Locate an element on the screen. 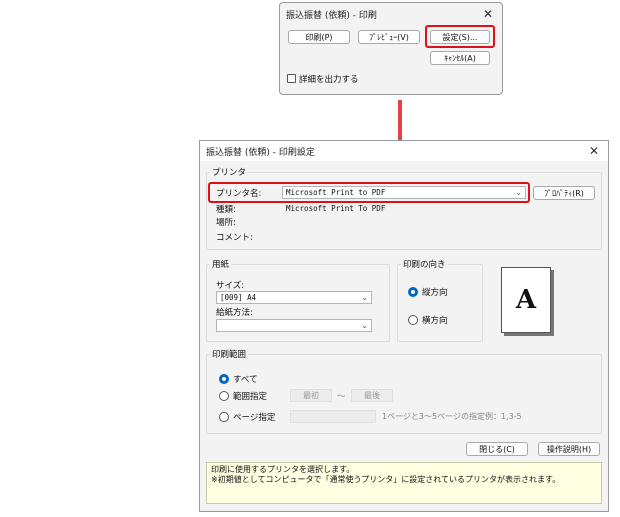 The height and width of the screenshot is (517, 620). setup-dialog-title: 振込振替 (依頼) - 印刷設定 is located at coordinates (260, 152).